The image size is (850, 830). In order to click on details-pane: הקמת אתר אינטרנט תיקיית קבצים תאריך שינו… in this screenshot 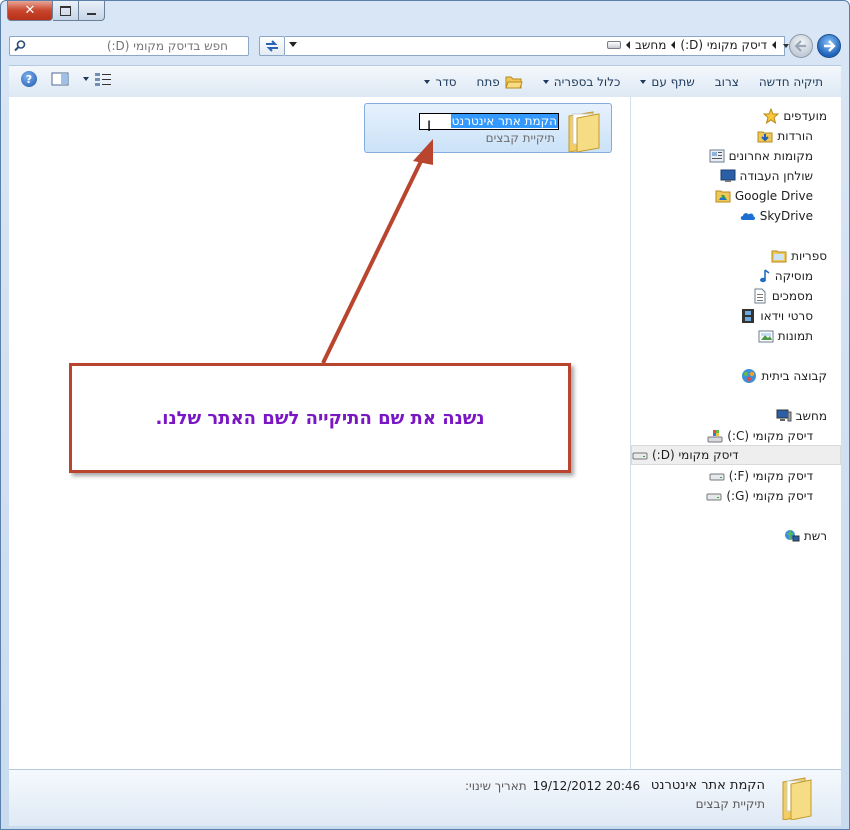, I will do `click(425, 797)`.